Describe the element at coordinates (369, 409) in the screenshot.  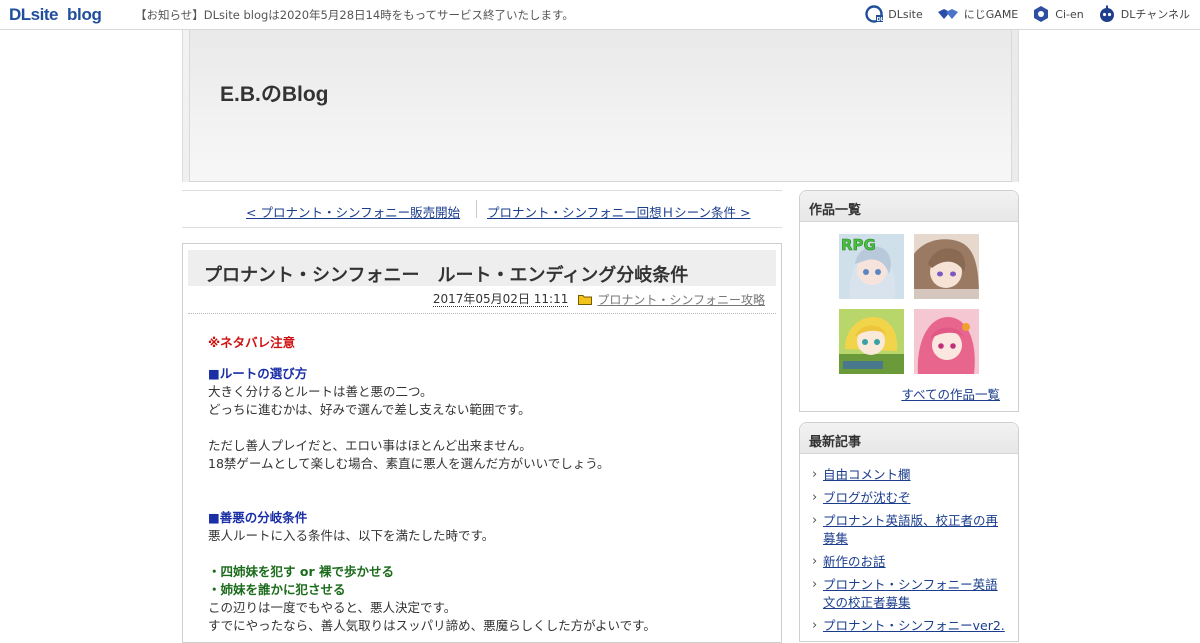
I see `body-line: どっちに進むかは、好みで選んで差し支えない範囲です。` at that location.